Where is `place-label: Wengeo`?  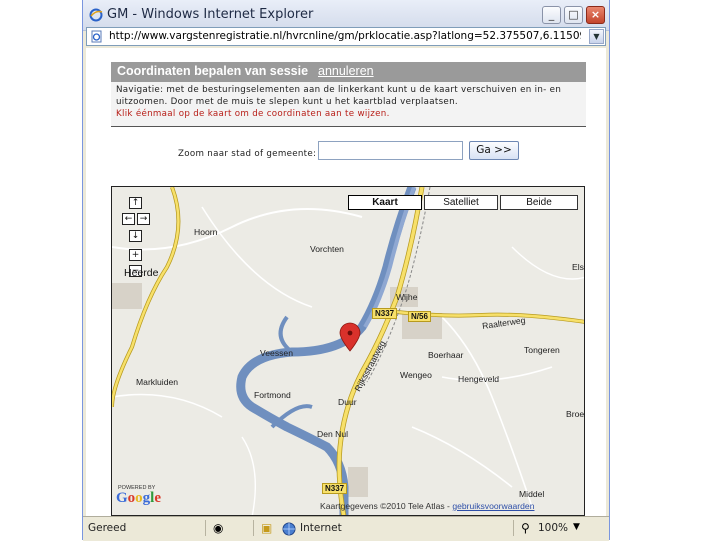 place-label: Wengeo is located at coordinates (416, 375).